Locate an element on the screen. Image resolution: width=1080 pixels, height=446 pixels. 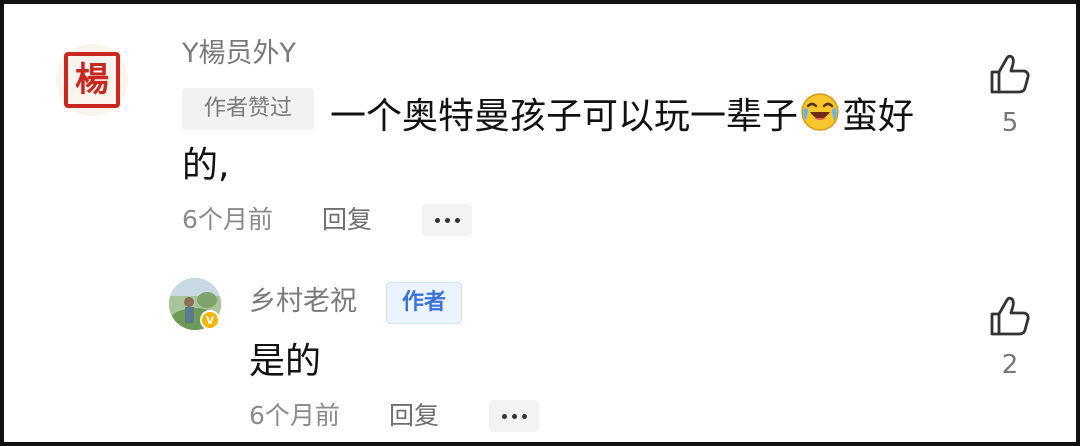
author-liked-tag: 作者赞过 is located at coordinates (248, 109).